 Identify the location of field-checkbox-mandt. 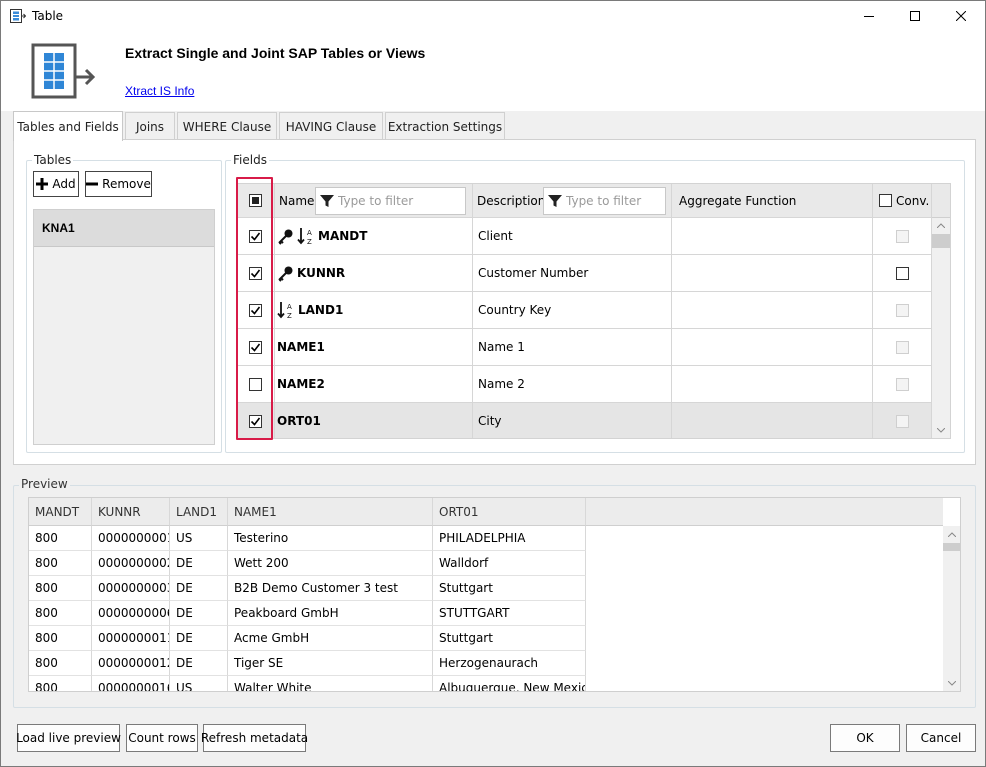
(255, 236).